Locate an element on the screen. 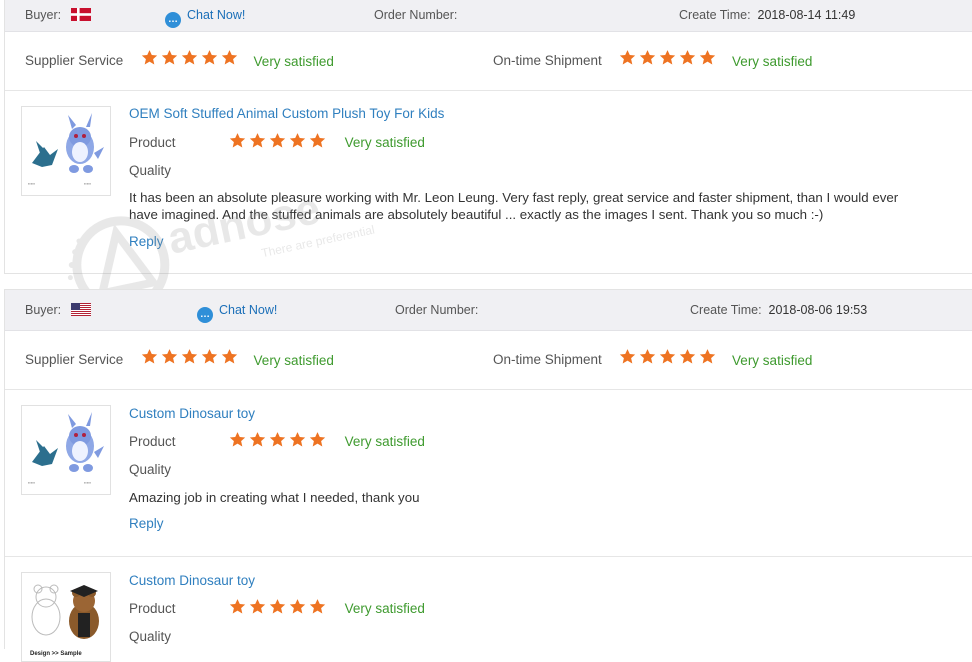 The width and height of the screenshot is (972, 662). supplier-service-stars is located at coordinates (191, 361).